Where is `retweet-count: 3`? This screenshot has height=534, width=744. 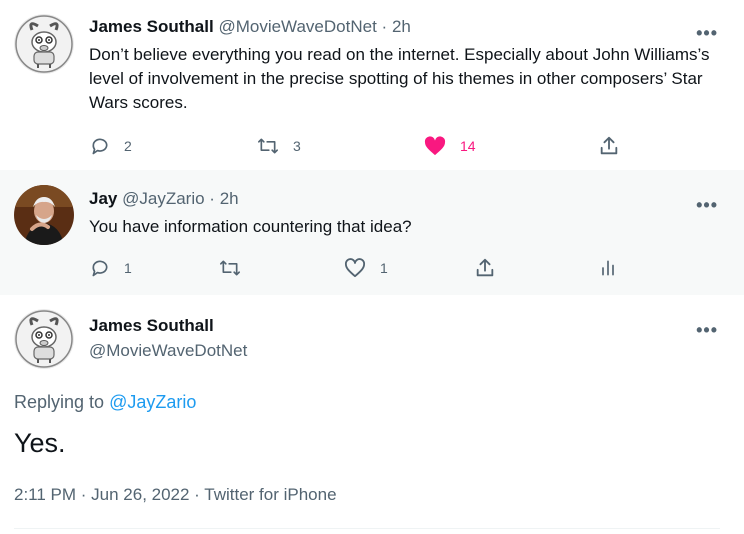
retweet-count: 3 is located at coordinates (297, 146).